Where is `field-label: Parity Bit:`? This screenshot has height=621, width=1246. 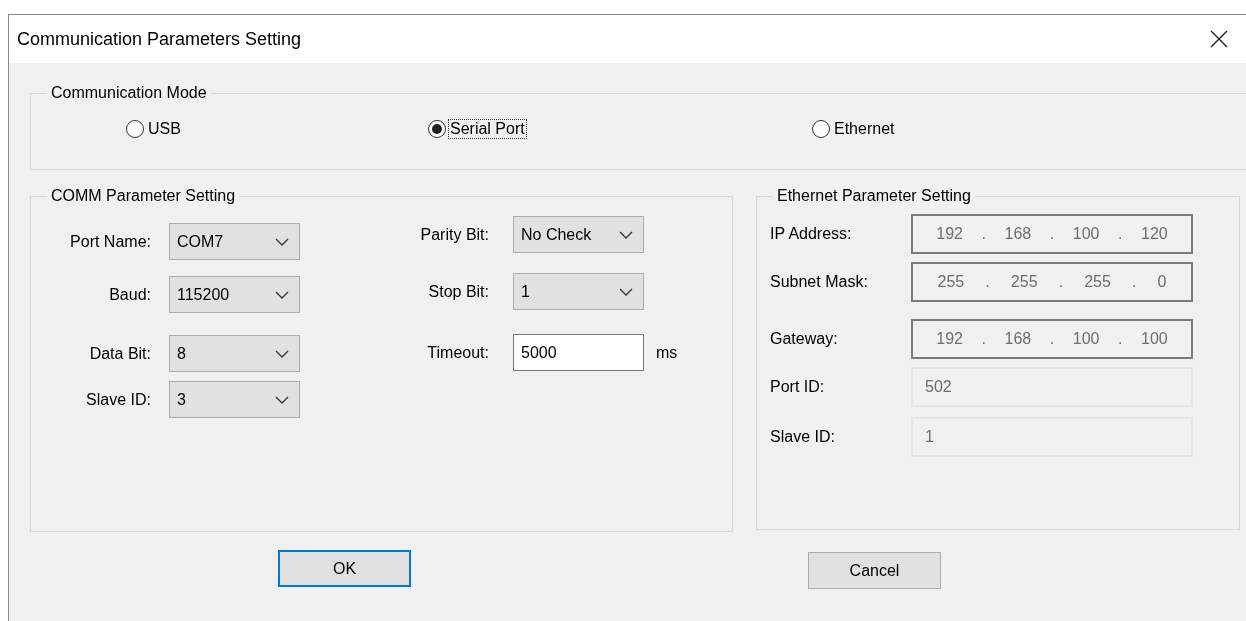
field-label: Parity Bit: is located at coordinates (454, 234).